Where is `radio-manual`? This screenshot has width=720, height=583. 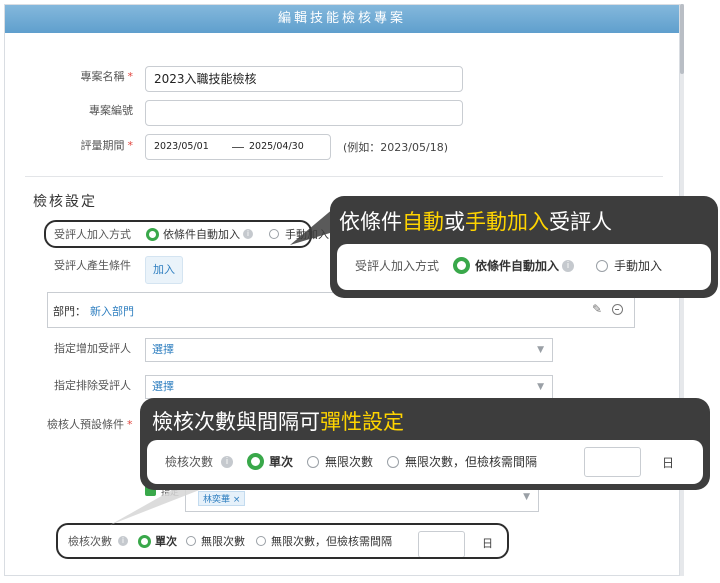 radio-manual is located at coordinates (602, 265).